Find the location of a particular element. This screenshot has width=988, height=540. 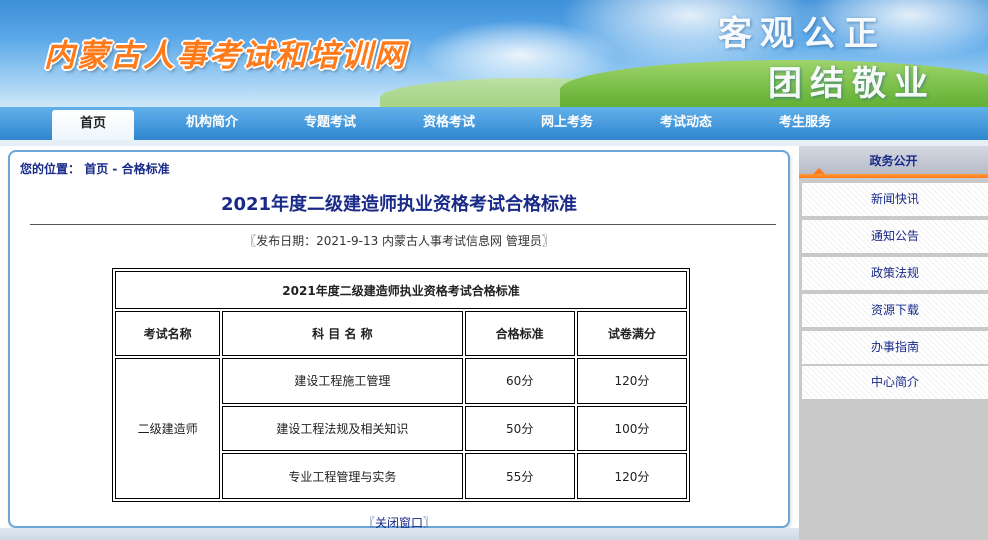

nav-item-exam-news: 考试动态 is located at coordinates (686, 123).